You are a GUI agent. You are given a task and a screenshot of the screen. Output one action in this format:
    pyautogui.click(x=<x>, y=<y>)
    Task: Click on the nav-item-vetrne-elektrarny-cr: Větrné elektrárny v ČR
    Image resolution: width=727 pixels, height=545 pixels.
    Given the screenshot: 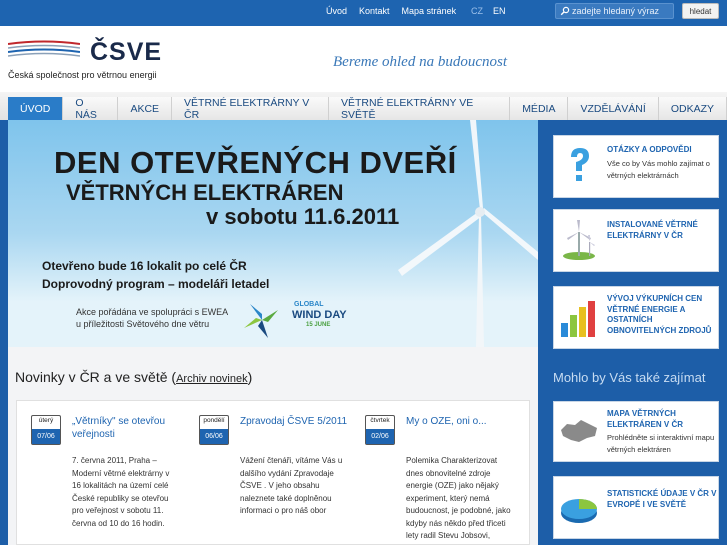 What is the action you would take?
    pyautogui.click(x=251, y=109)
    